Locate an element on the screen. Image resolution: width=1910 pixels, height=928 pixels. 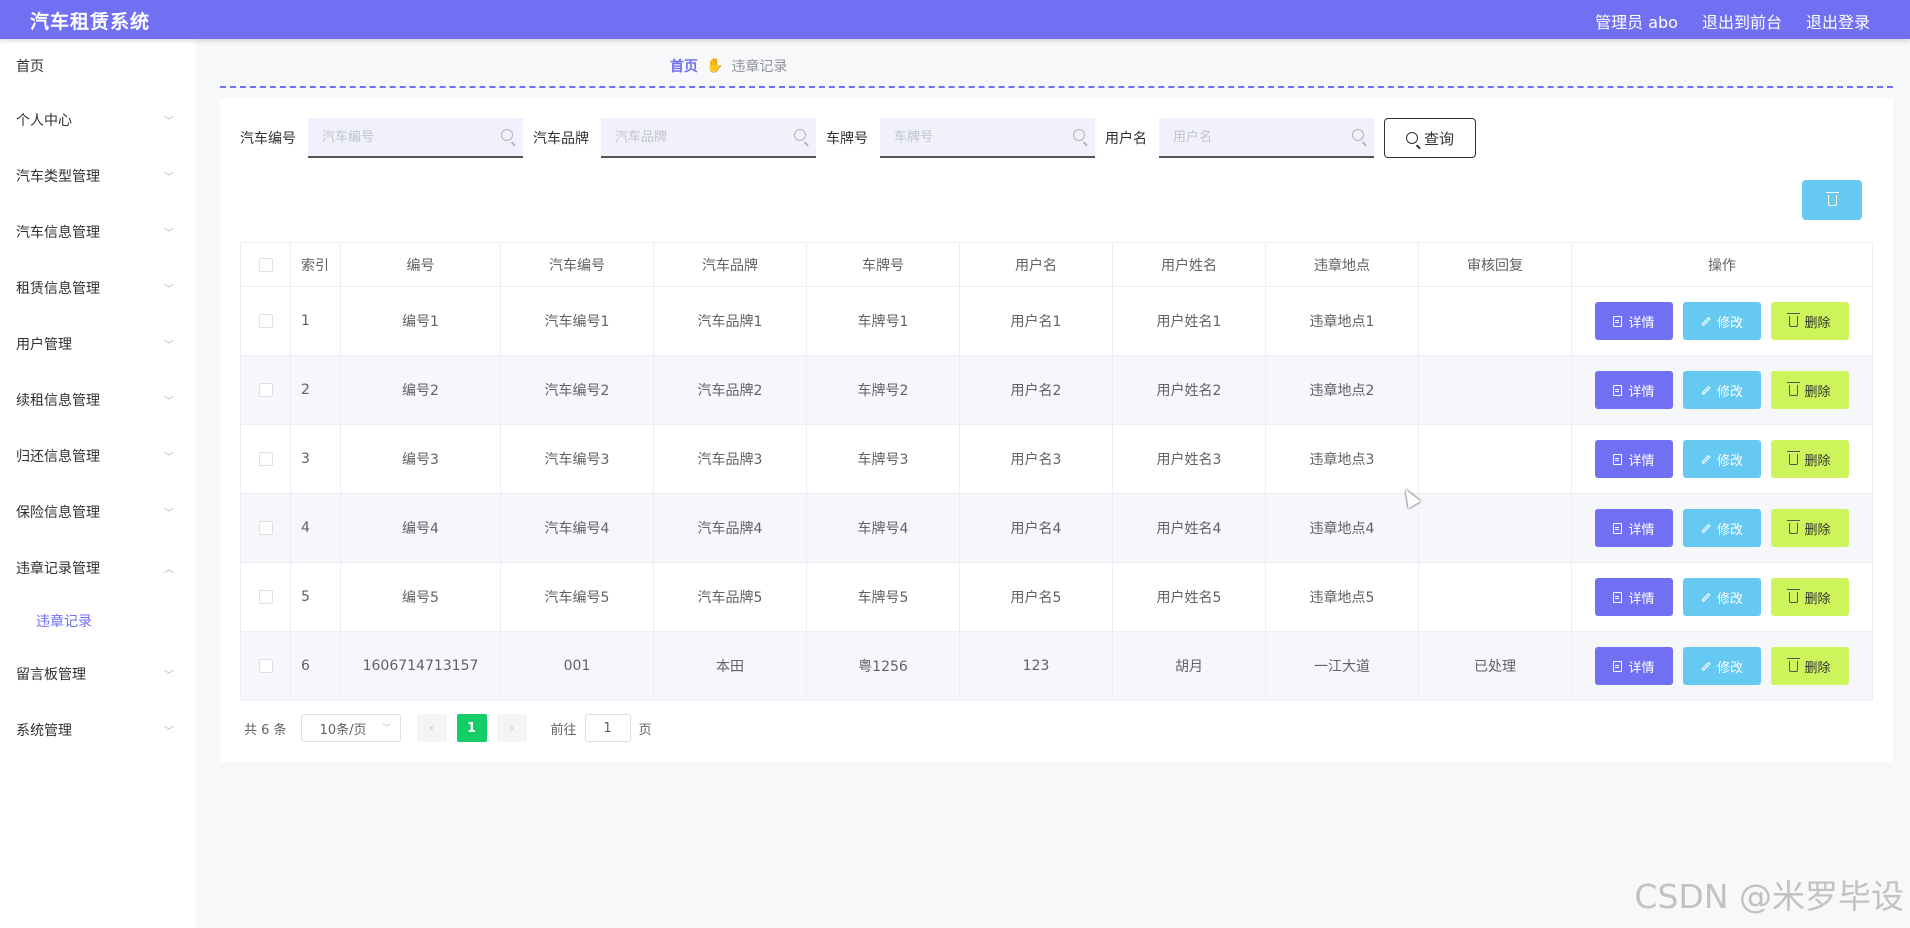
bulk-delete-button is located at coordinates (1832, 200).